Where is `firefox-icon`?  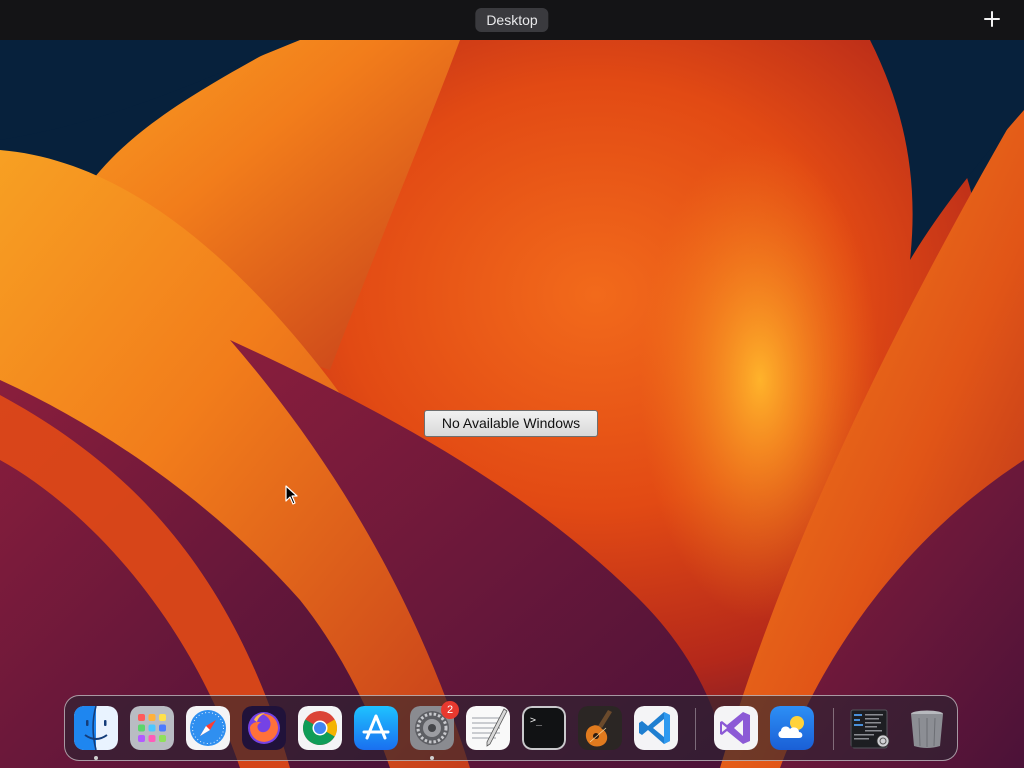
firefox-icon is located at coordinates (264, 728).